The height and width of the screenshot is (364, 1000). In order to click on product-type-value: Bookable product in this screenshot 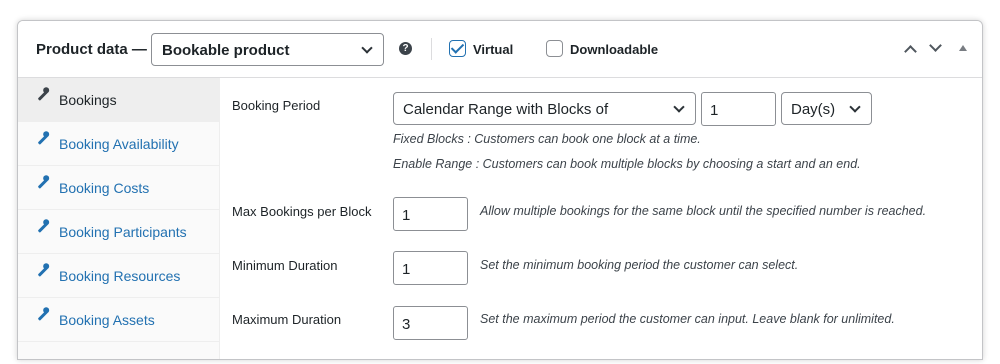, I will do `click(226, 50)`.